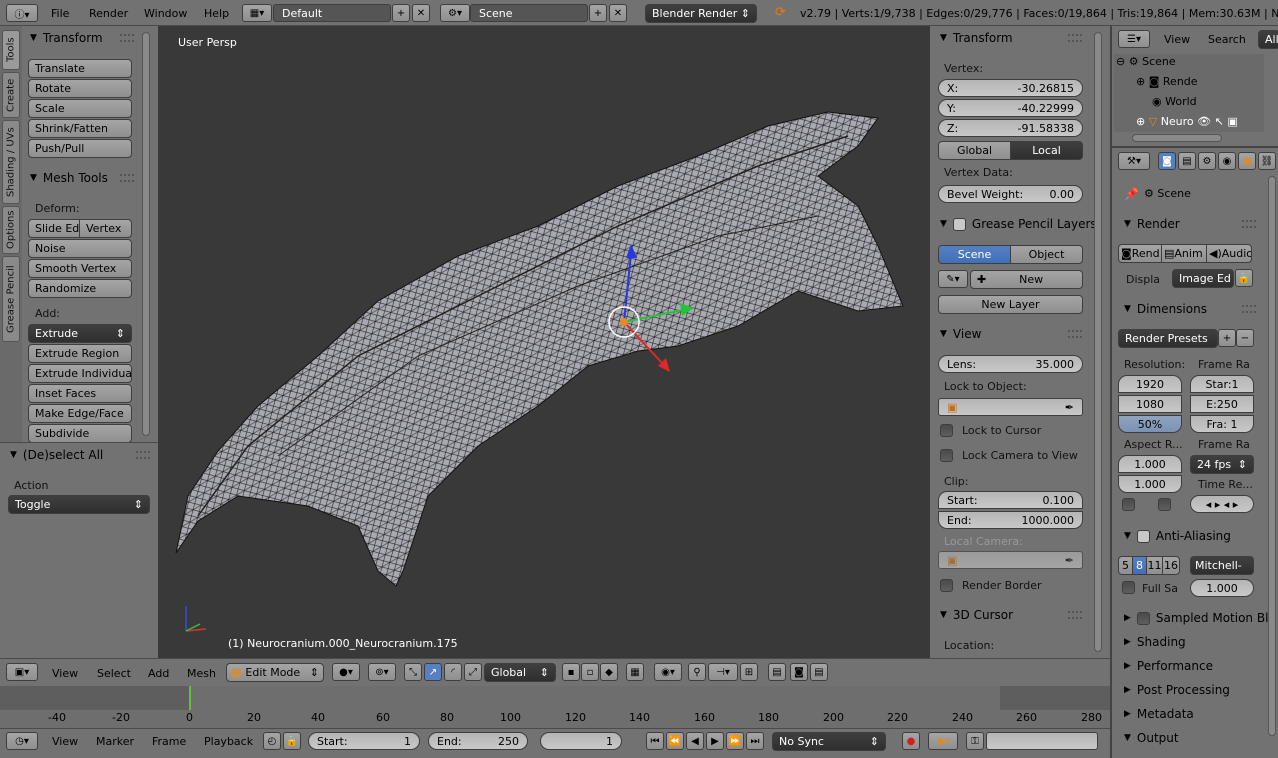  What do you see at coordinates (80, 353) in the screenshot?
I see `extrude-region-button: Extrude Region` at bounding box center [80, 353].